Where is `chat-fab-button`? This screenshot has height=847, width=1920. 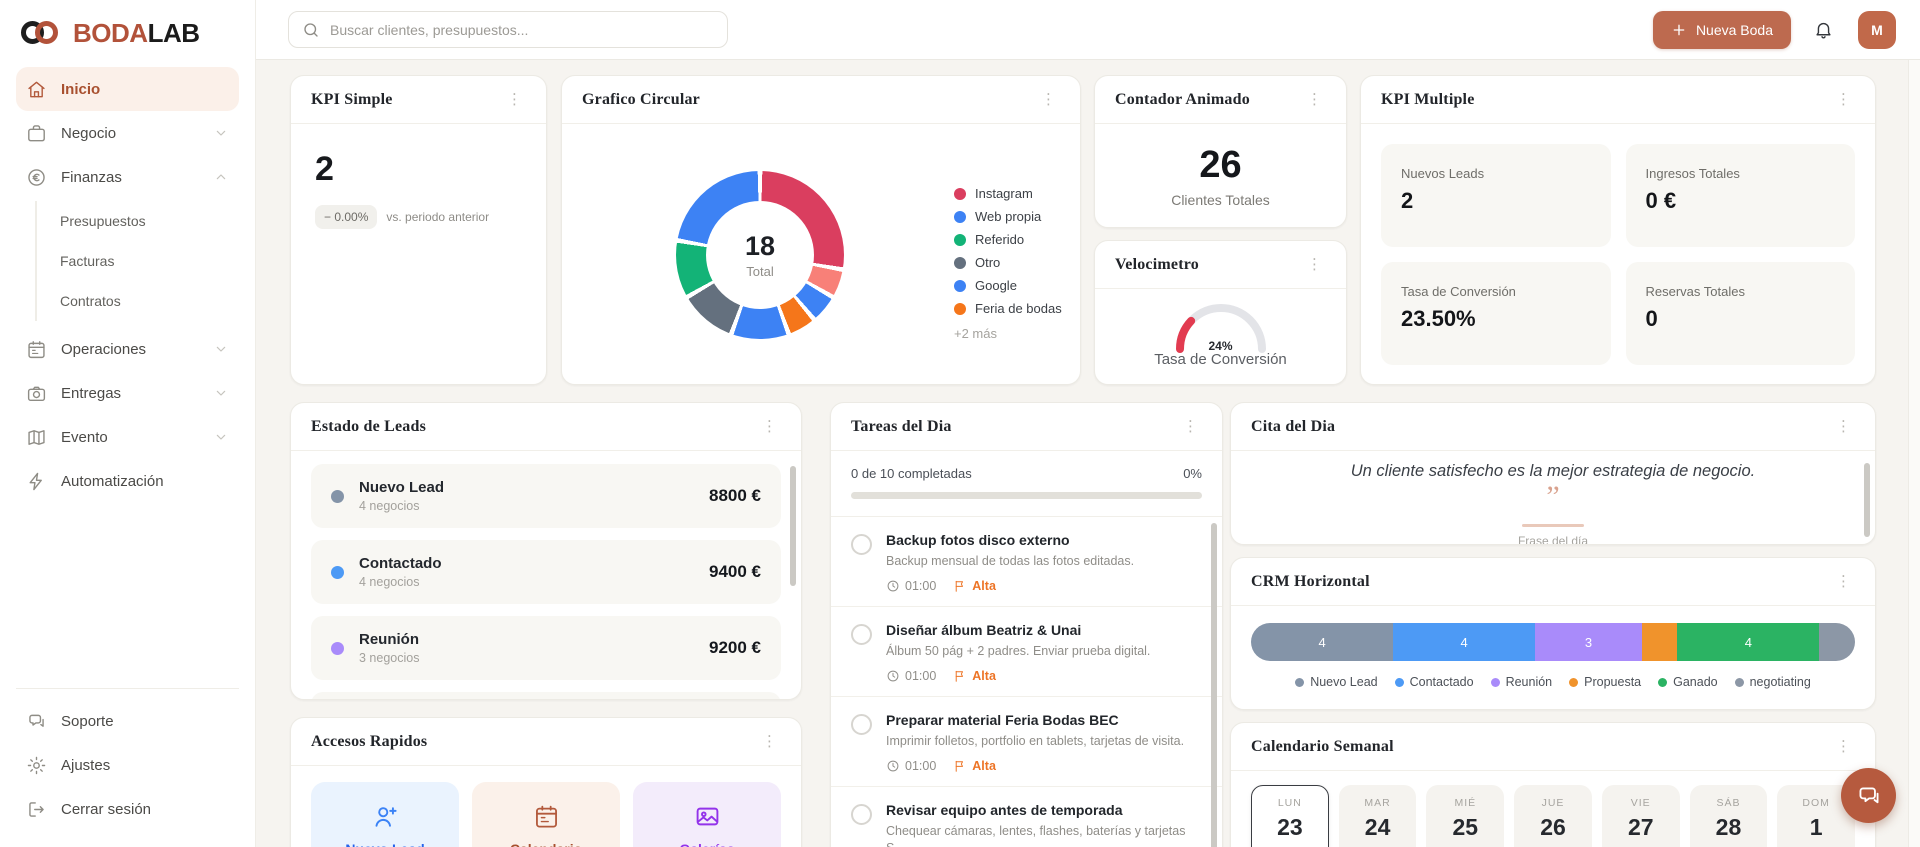
chat-fab-button is located at coordinates (1868, 795).